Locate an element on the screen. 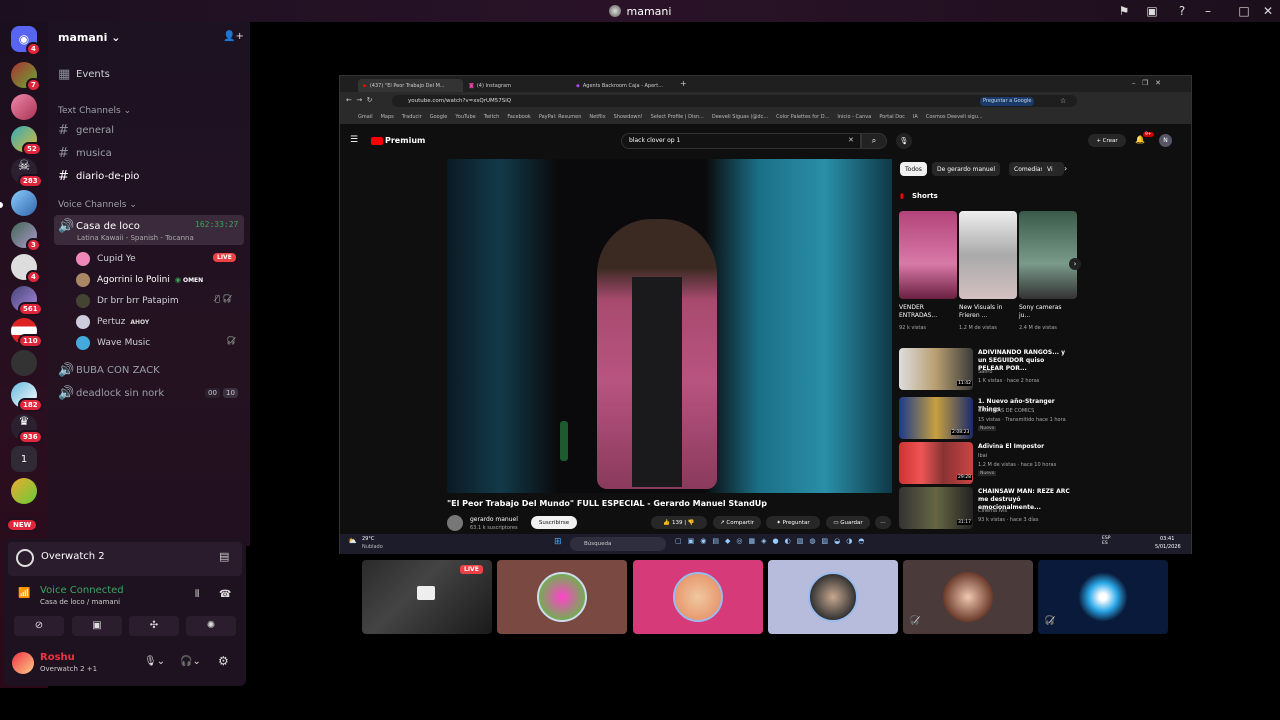 This screenshot has height=720, width=1280. share-button: ↗ Compartir is located at coordinates (737, 522).